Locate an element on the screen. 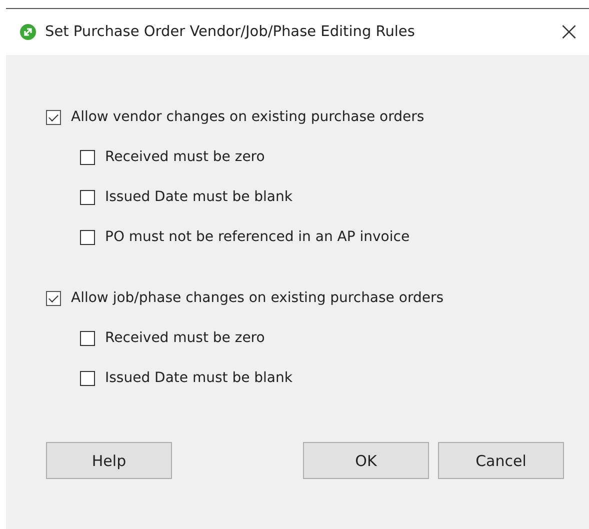 This screenshot has height=529, width=589. cancel-button: Cancel is located at coordinates (501, 460).